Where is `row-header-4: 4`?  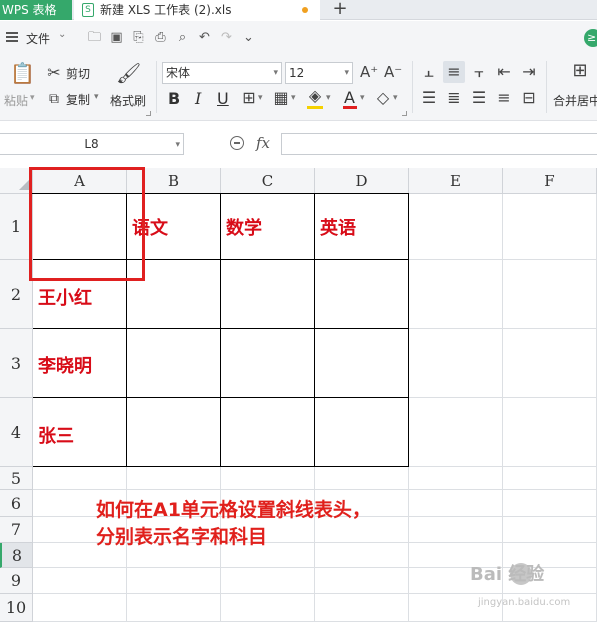
row-header-4: 4 is located at coordinates (16, 432).